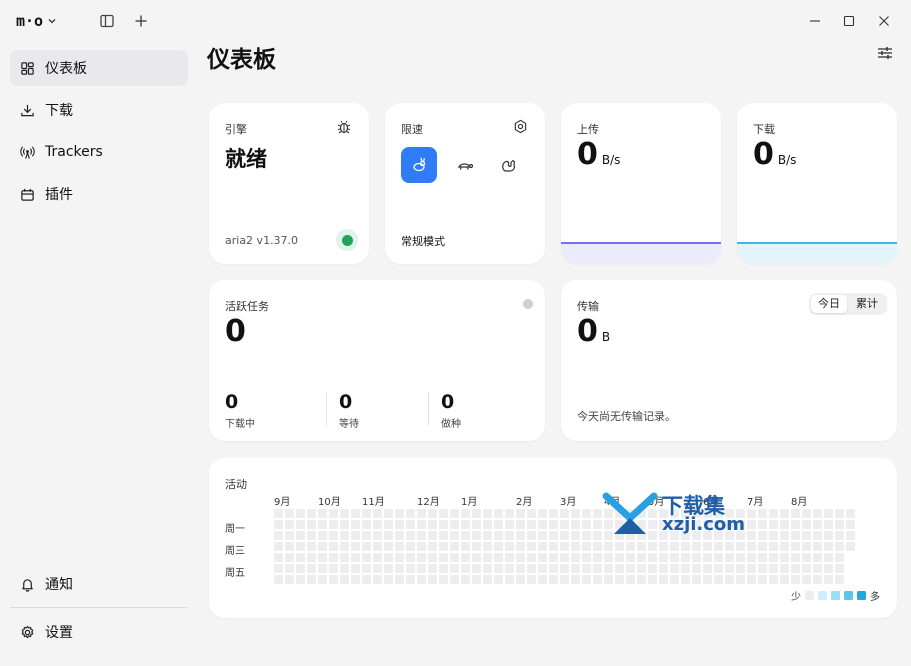  Describe the element at coordinates (520, 128) in the screenshot. I see `hexagon-settings-icon` at that location.